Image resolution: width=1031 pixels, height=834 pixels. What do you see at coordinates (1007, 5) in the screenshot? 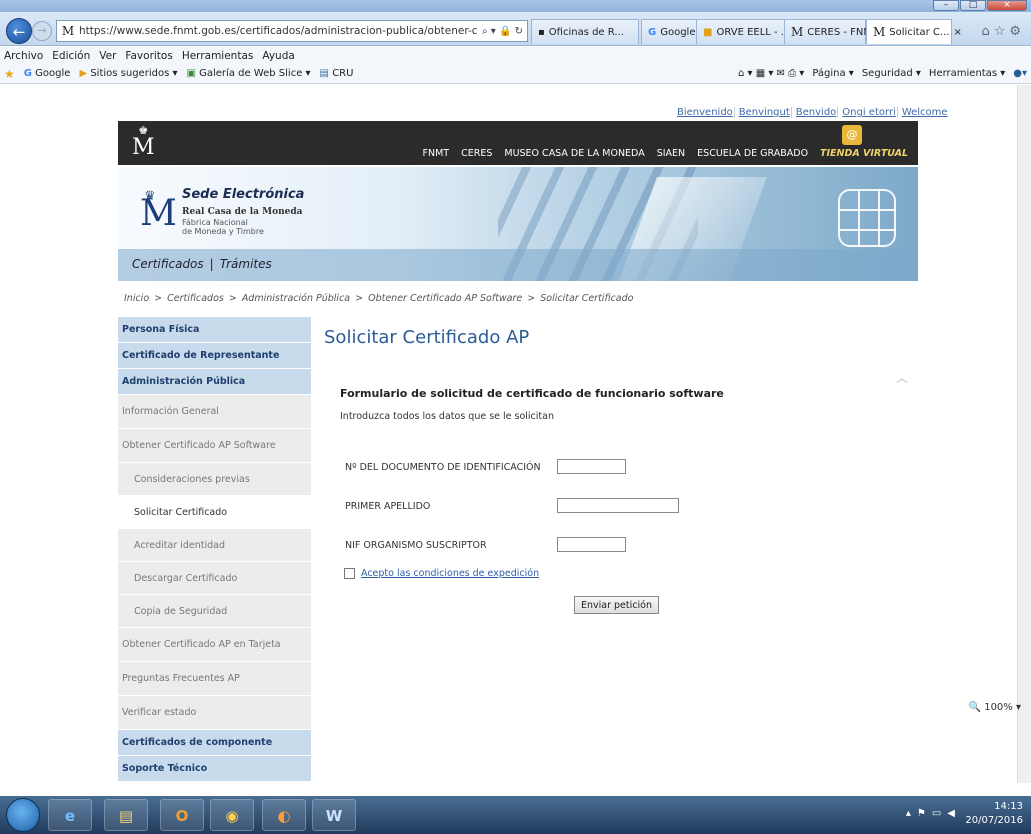
I see `close-window-button: ×` at bounding box center [1007, 5].